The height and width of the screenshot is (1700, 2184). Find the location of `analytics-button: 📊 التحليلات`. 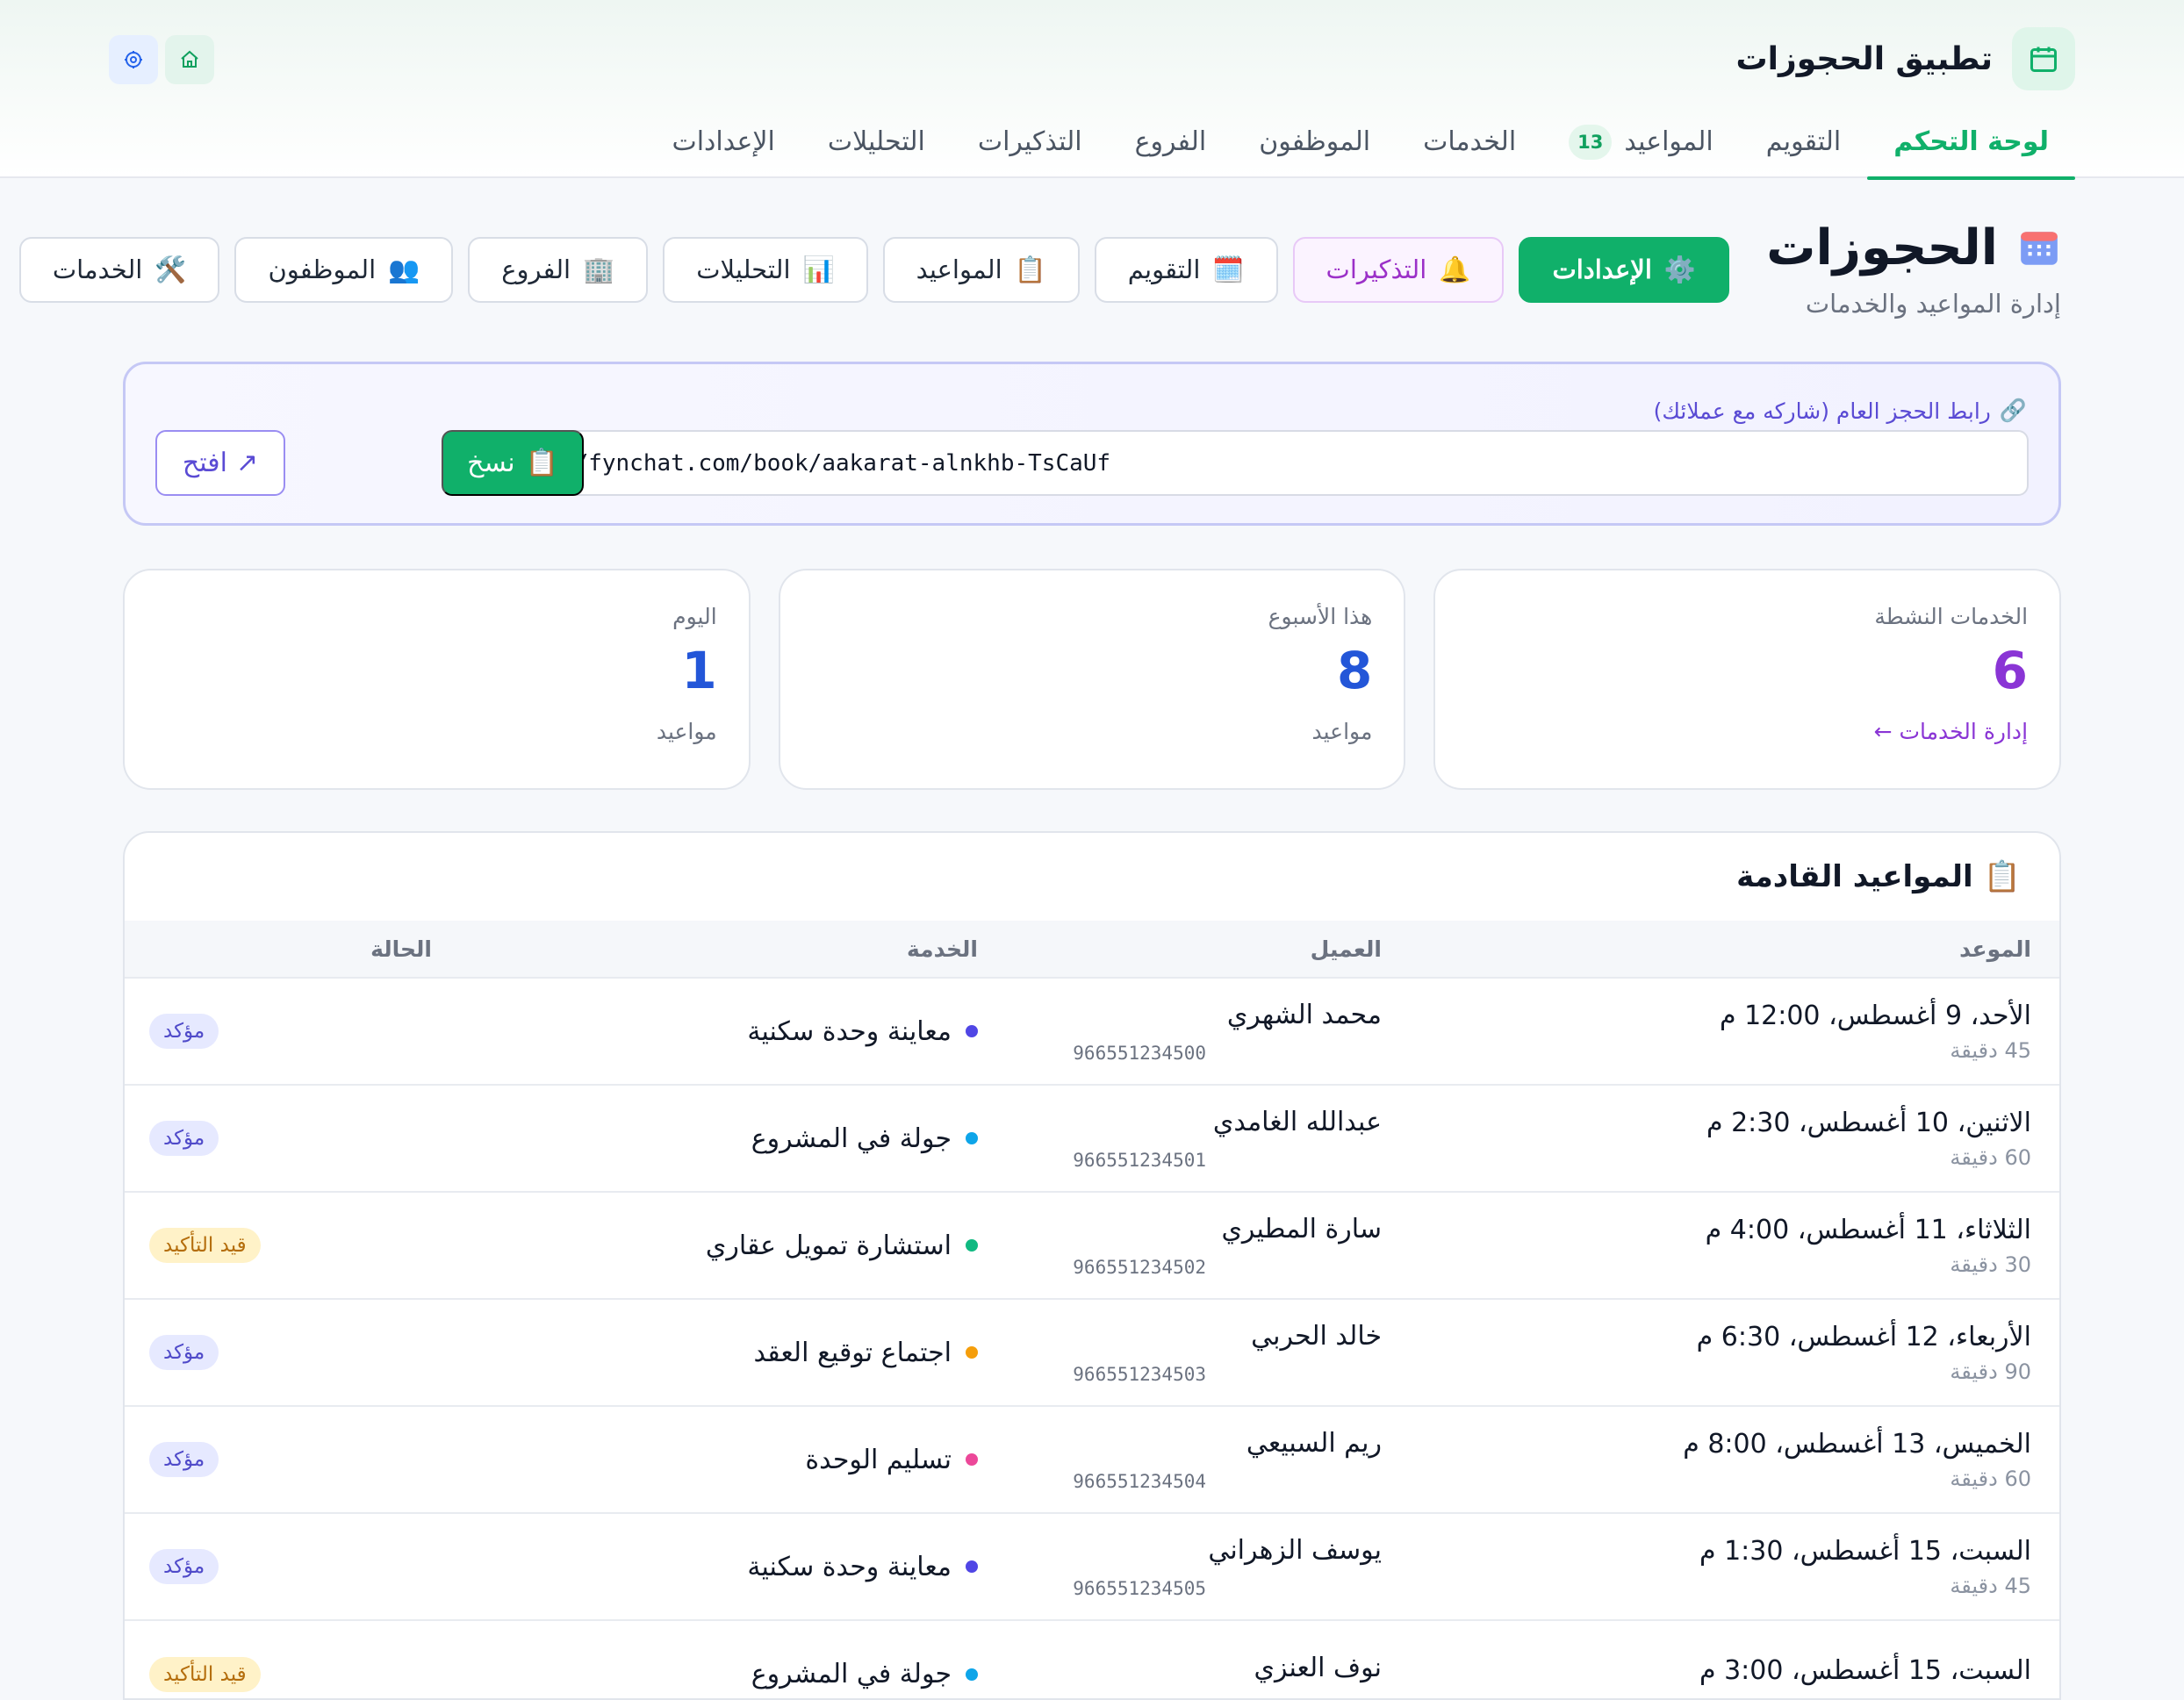

analytics-button: 📊 التحليلات is located at coordinates (765, 270).